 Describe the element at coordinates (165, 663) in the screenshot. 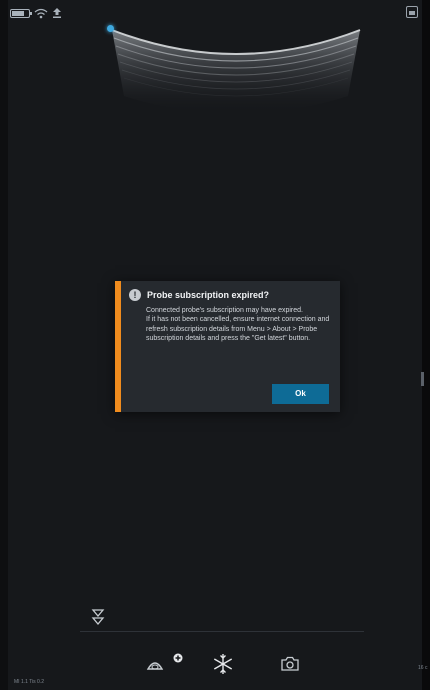

I see `probe-add-icon` at that location.